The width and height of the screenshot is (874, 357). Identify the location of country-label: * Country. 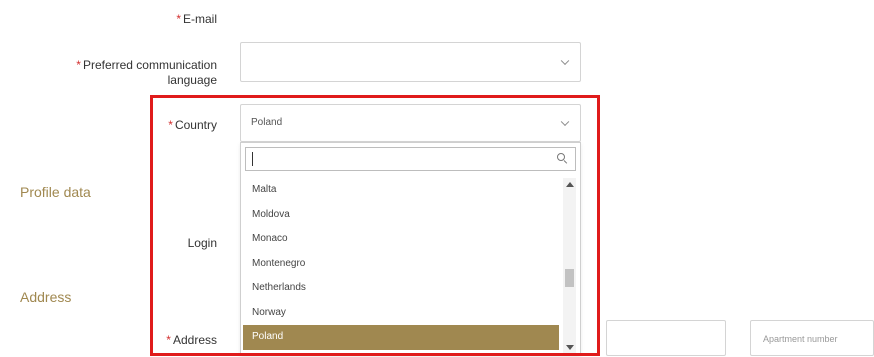
(192, 125).